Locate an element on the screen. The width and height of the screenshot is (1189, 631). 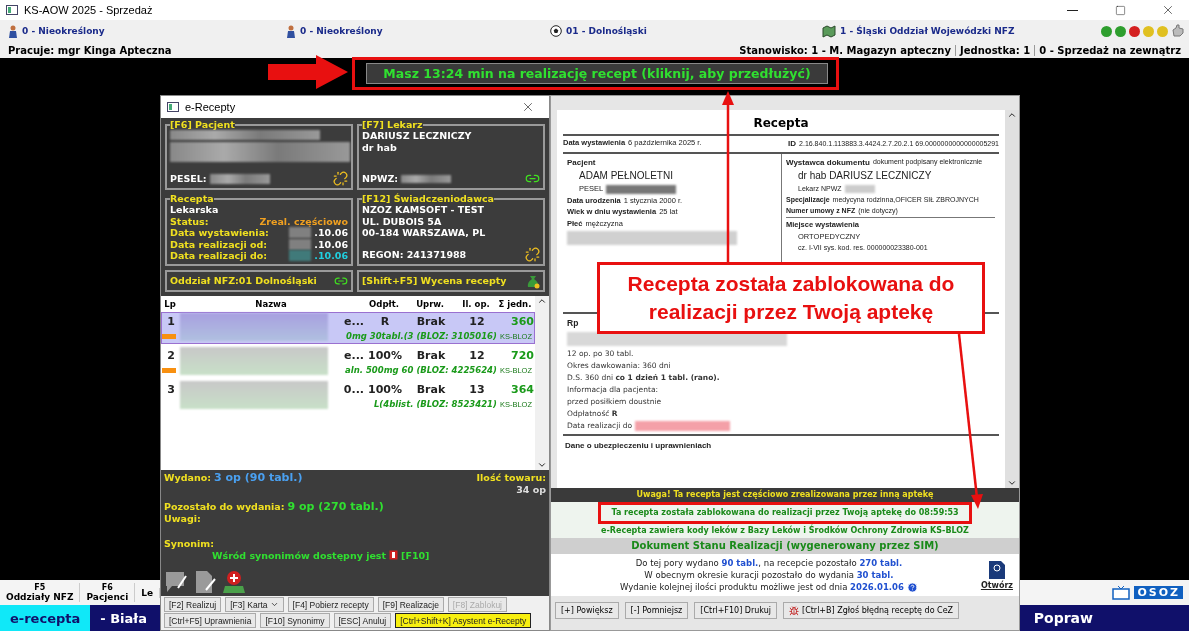
action-button: [F4] Pobierz recepty is located at coordinates (330, 604).